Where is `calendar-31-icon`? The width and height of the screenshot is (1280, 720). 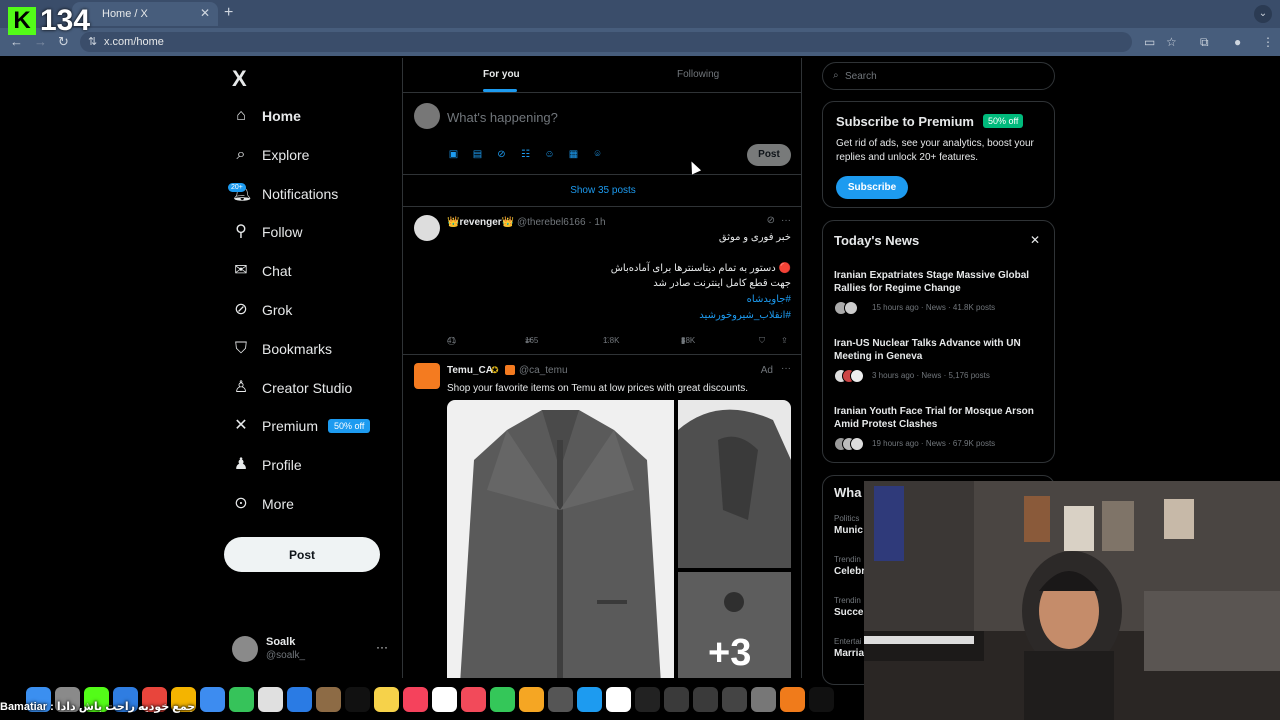 calendar-31-icon is located at coordinates (647, 699).